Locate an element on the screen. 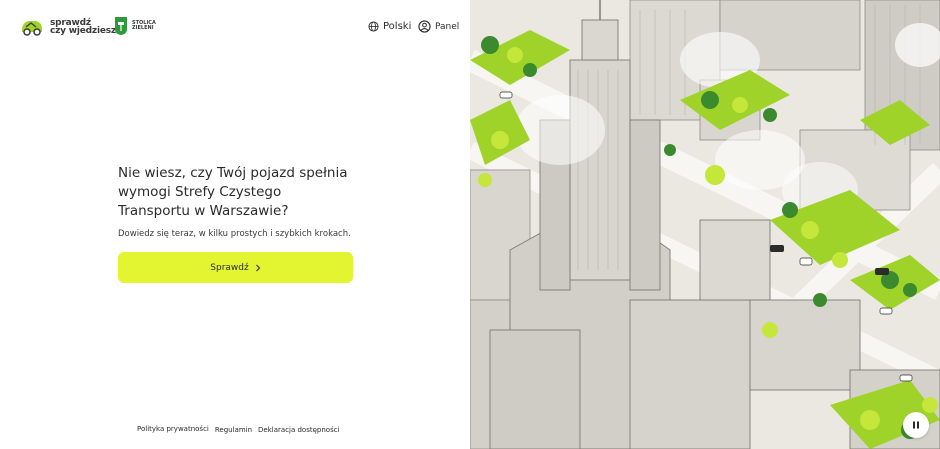 This screenshot has width=940, height=449. partner-line-2: ZIELENI is located at coordinates (143, 28).